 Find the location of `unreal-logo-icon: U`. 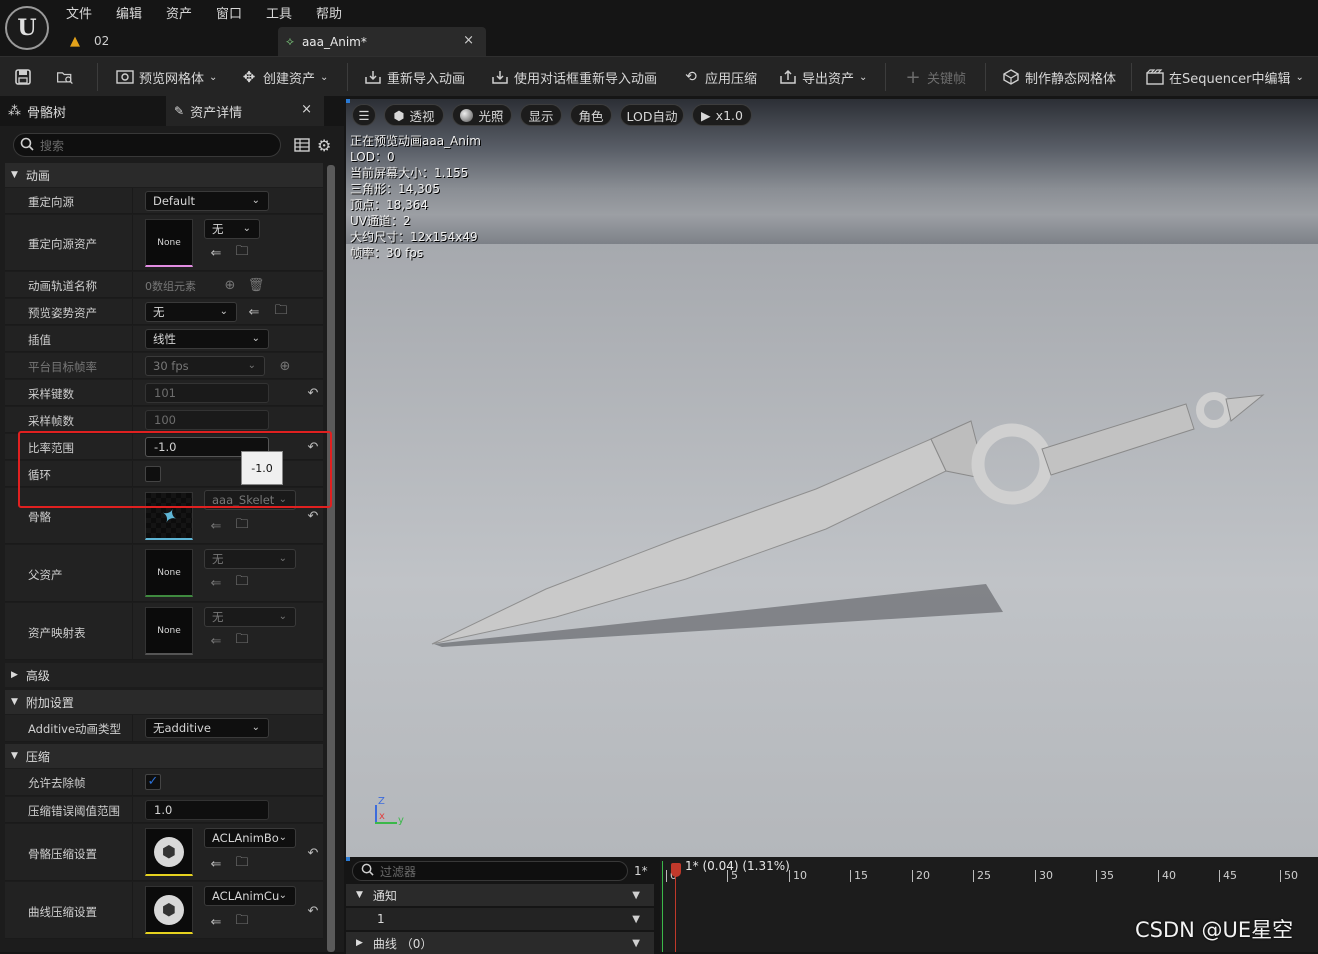

unreal-logo-icon: U is located at coordinates (27, 28).